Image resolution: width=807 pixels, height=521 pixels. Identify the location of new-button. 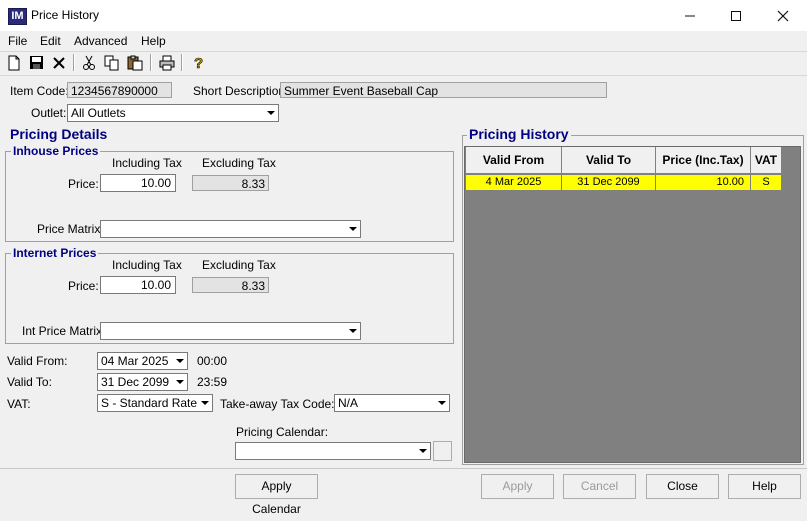
(14, 62).